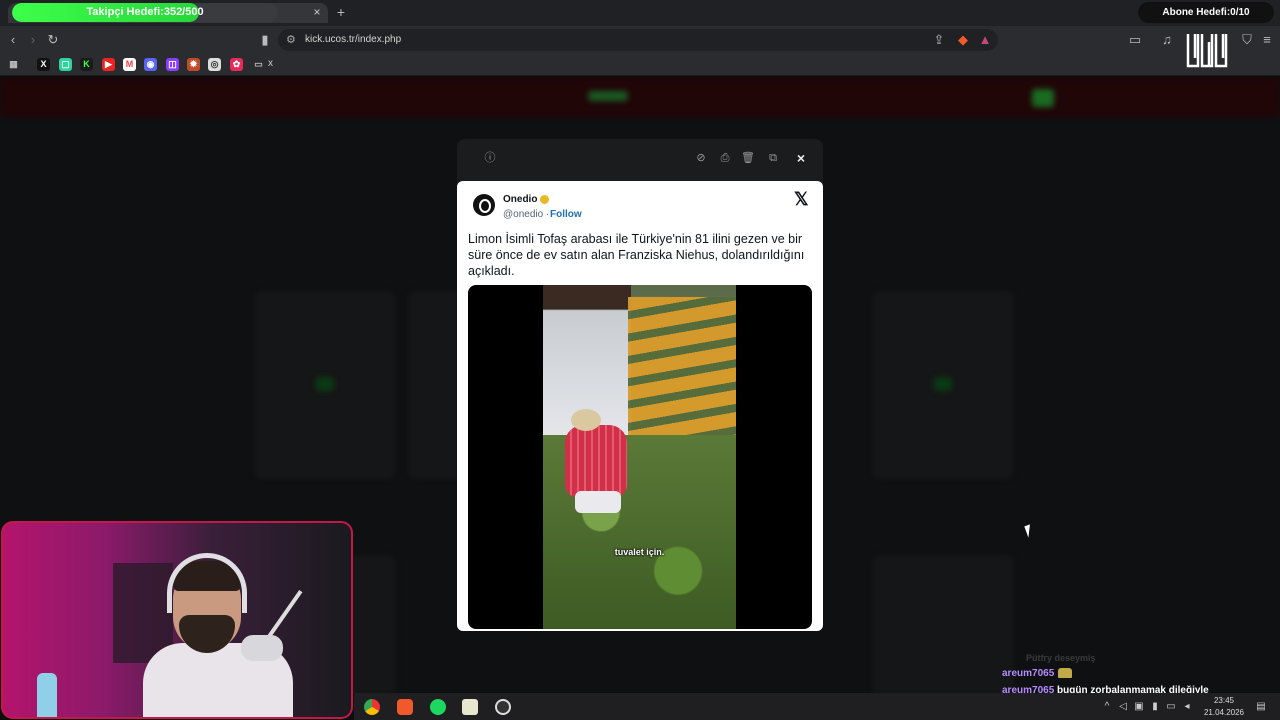  What do you see at coordinates (172, 64) in the screenshot?
I see `bookmark-twitch-icon: ◫` at bounding box center [172, 64].